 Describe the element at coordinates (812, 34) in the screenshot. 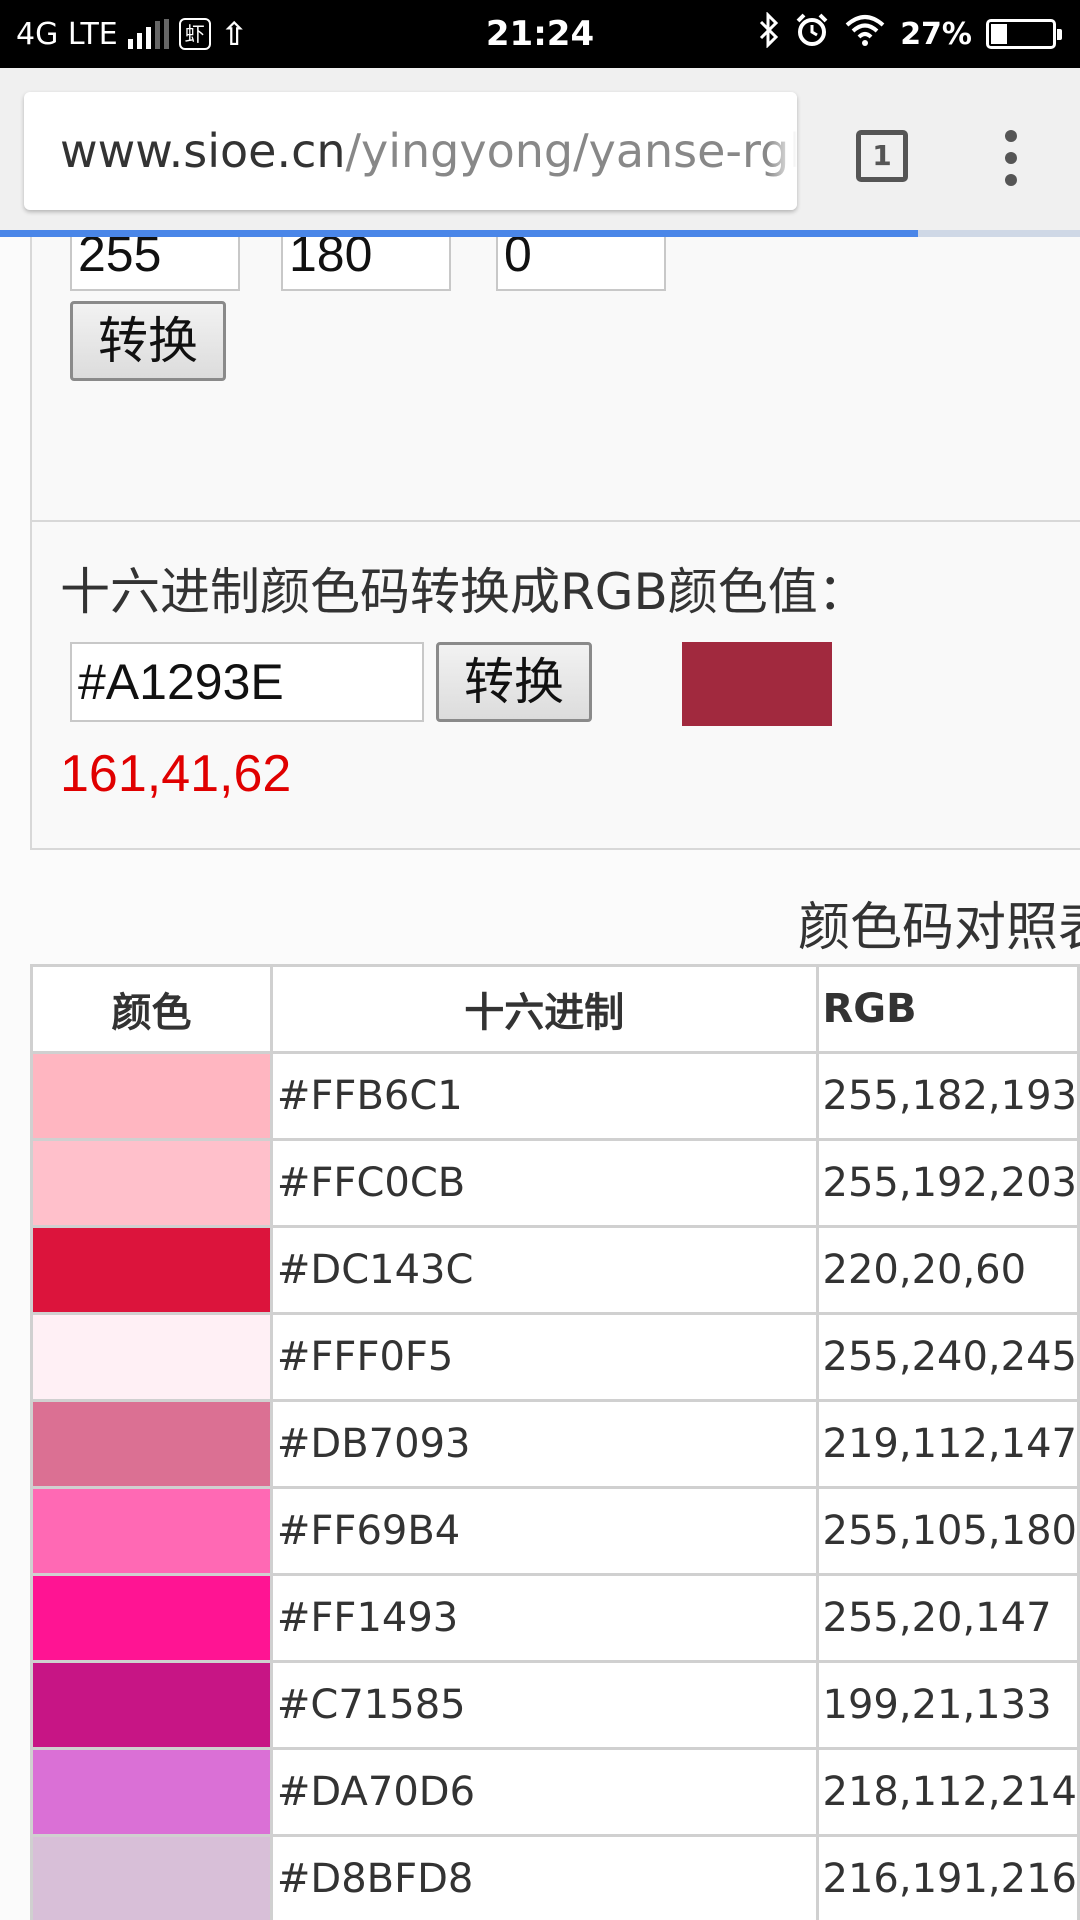

I see `alarm-icon` at that location.